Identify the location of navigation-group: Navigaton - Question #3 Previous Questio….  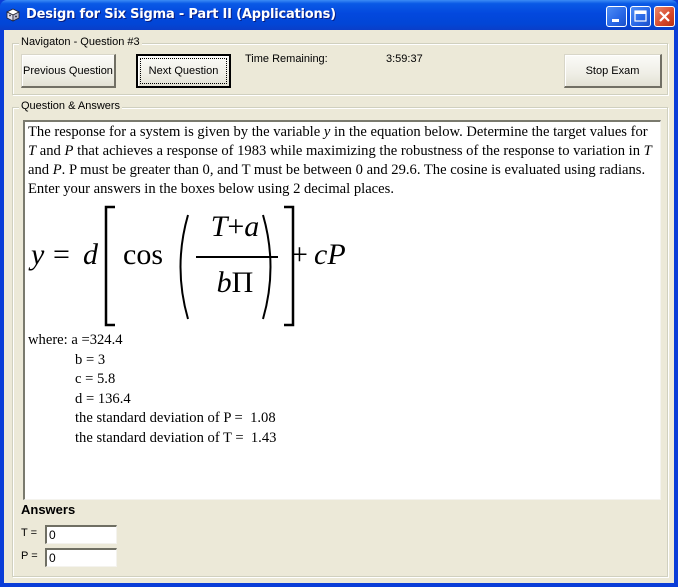
(340, 65).